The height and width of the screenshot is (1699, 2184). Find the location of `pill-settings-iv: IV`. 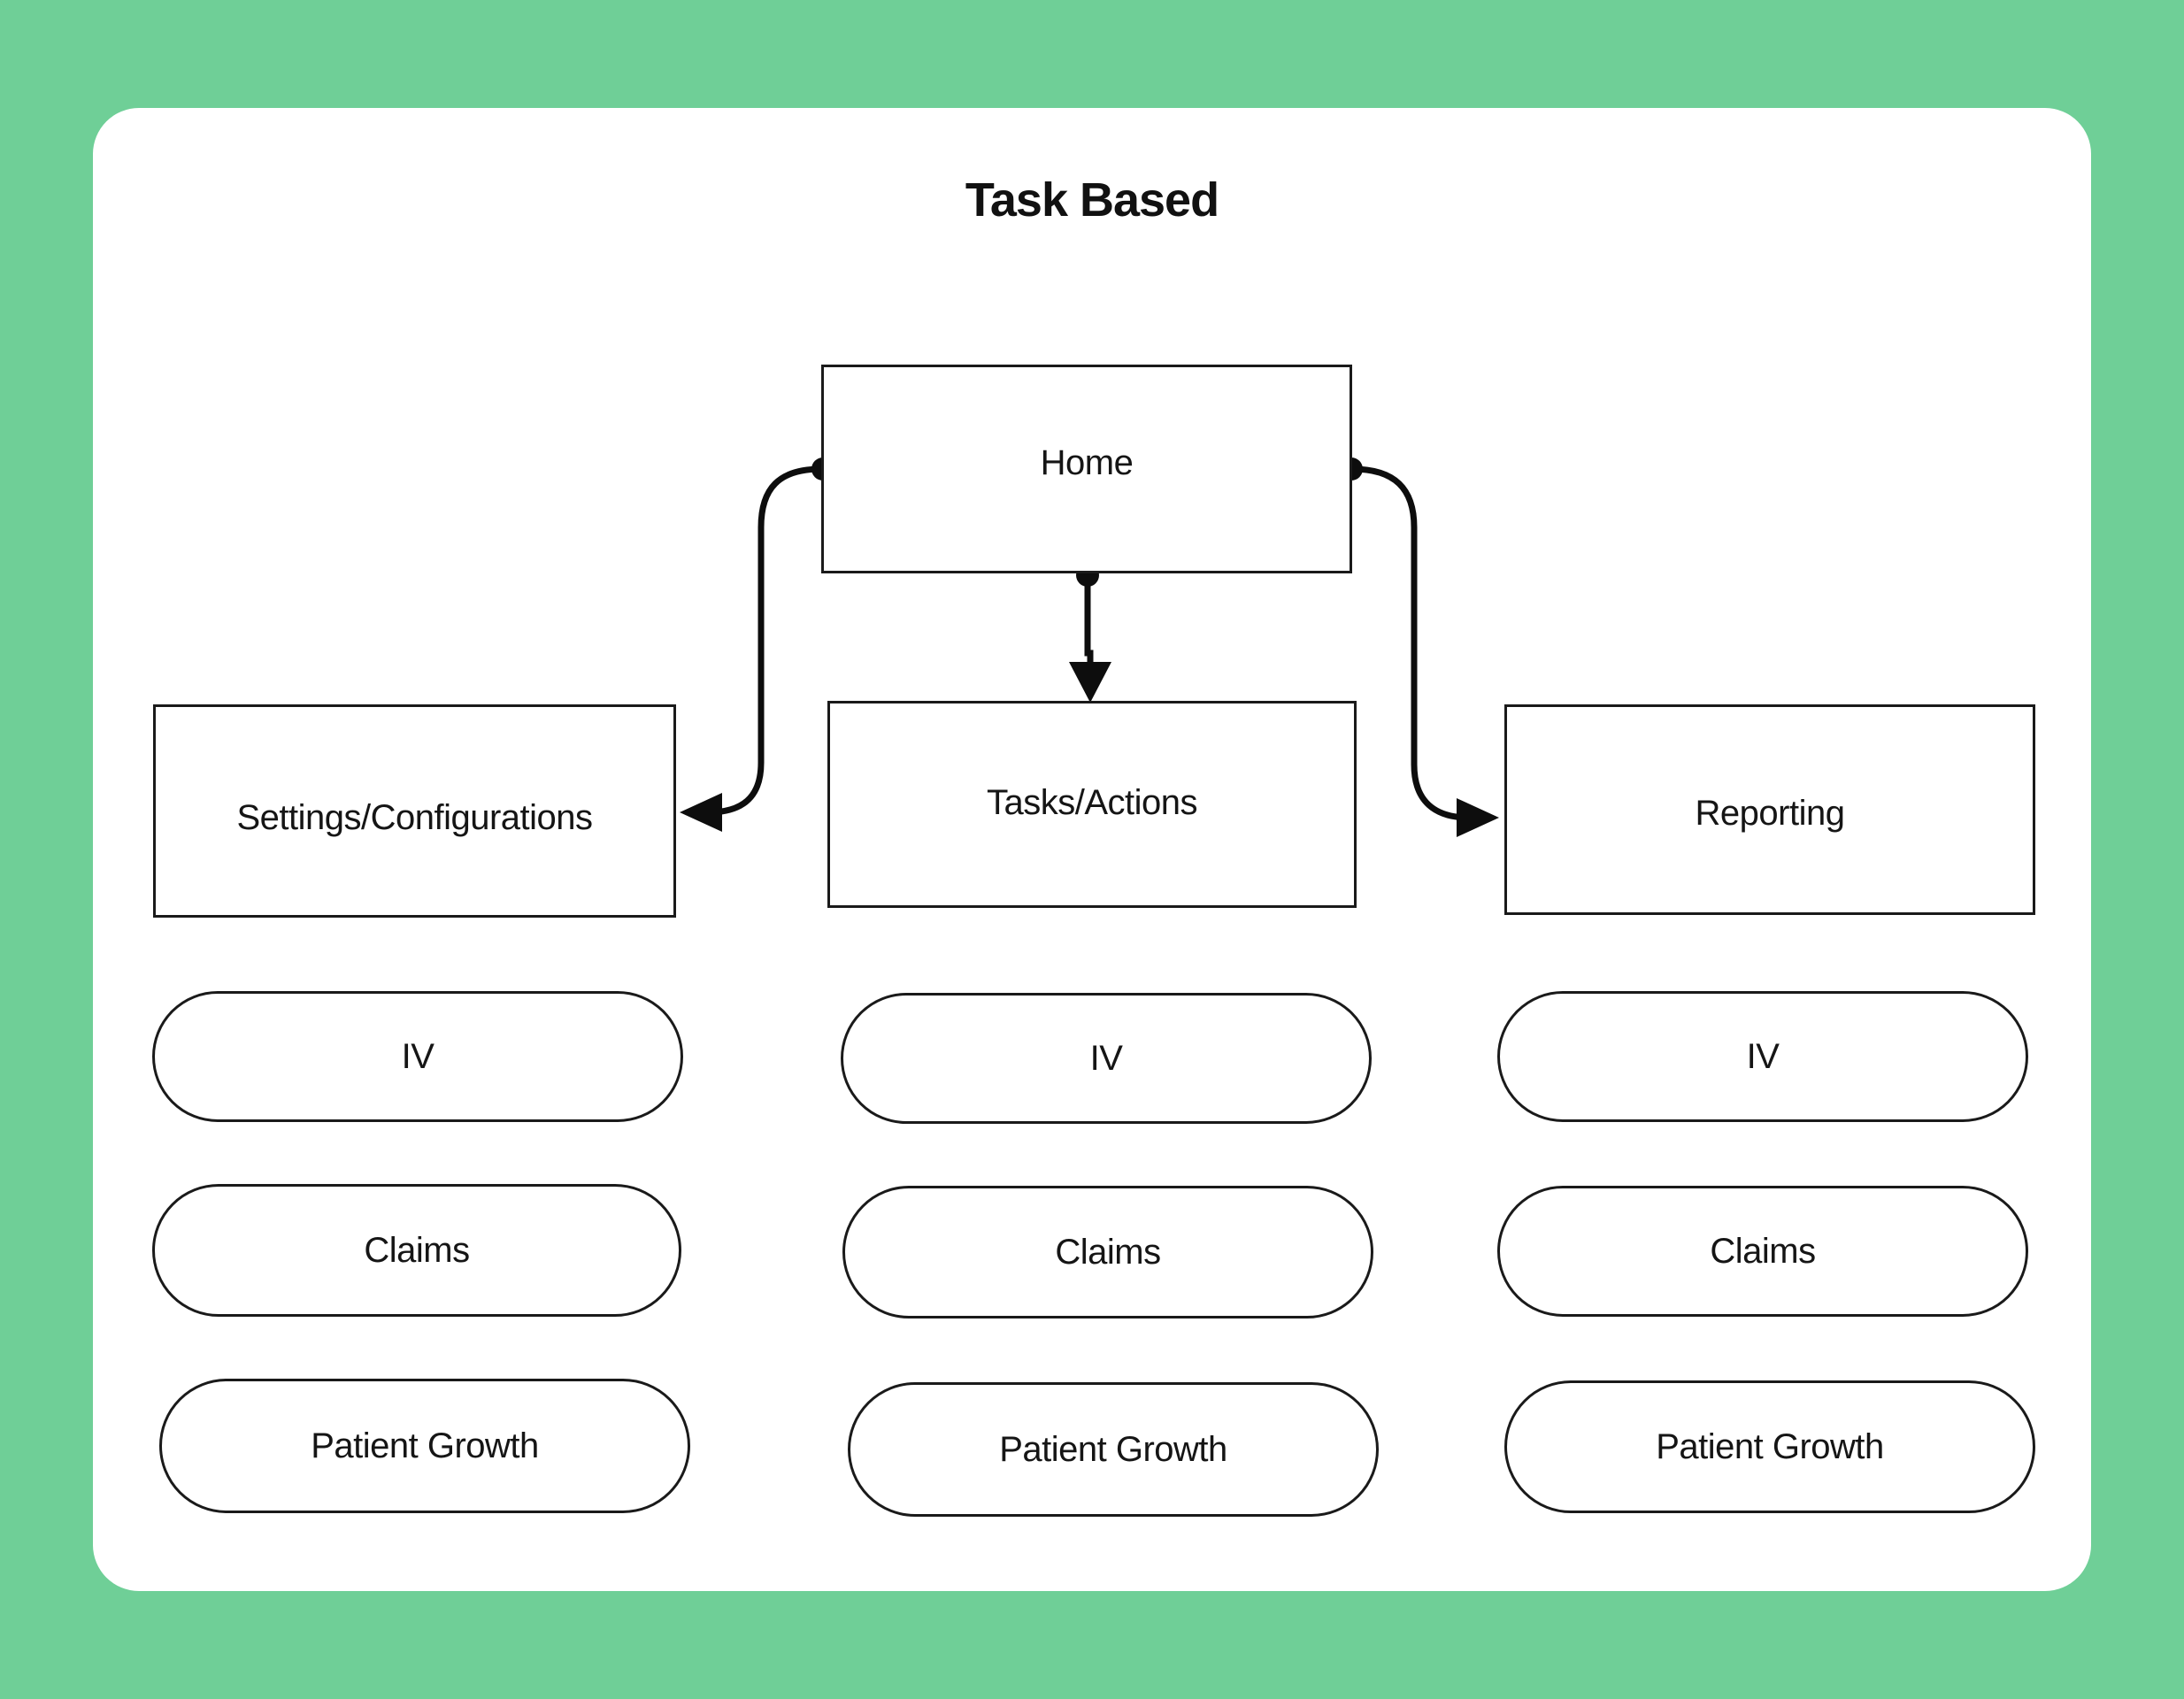

pill-settings-iv: IV is located at coordinates (417, 1056).